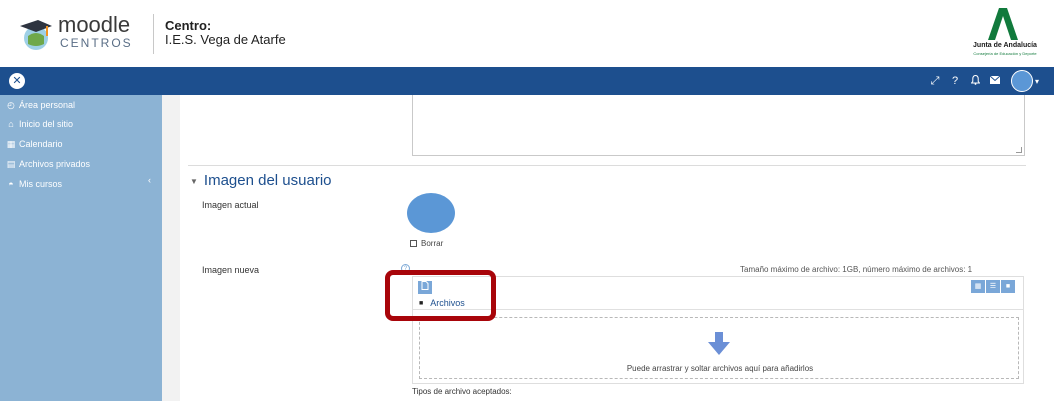 The width and height of the screenshot is (1054, 401). Describe the element at coordinates (46, 124) in the screenshot. I see `sidebar-item-label: Inicio del sitio` at that location.